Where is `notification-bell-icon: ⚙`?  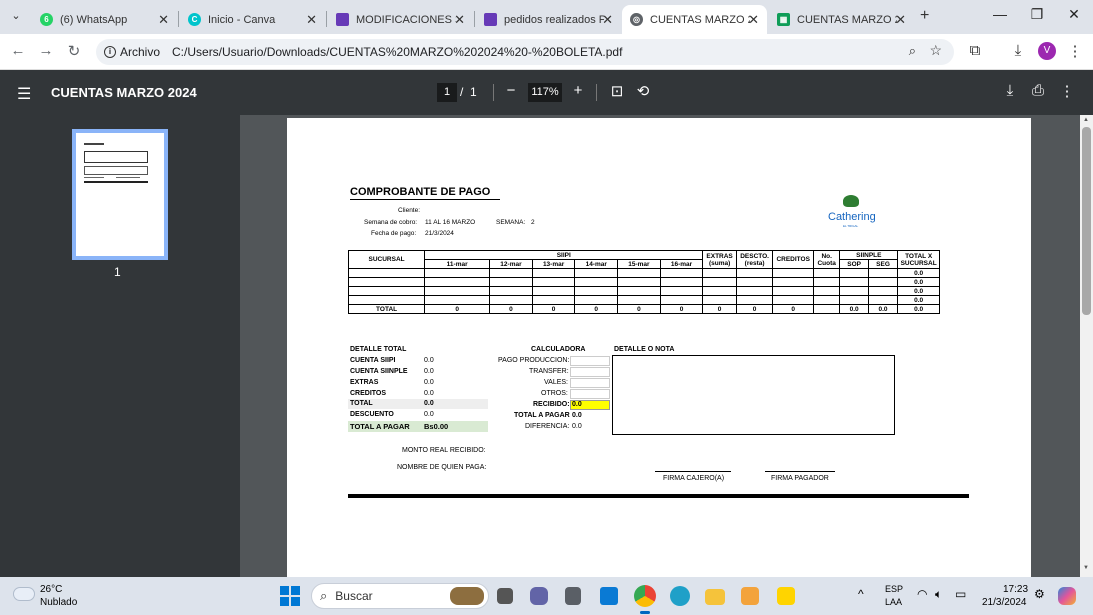
notification-bell-icon: ⚙ is located at coordinates (1039, 594).